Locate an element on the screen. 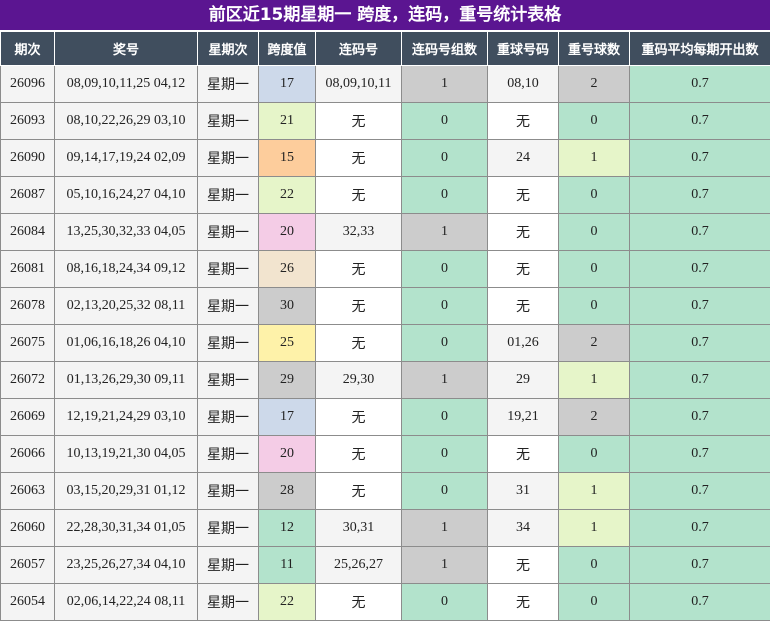  cell-repeat-numbers: 01,26 is located at coordinates (523, 343).